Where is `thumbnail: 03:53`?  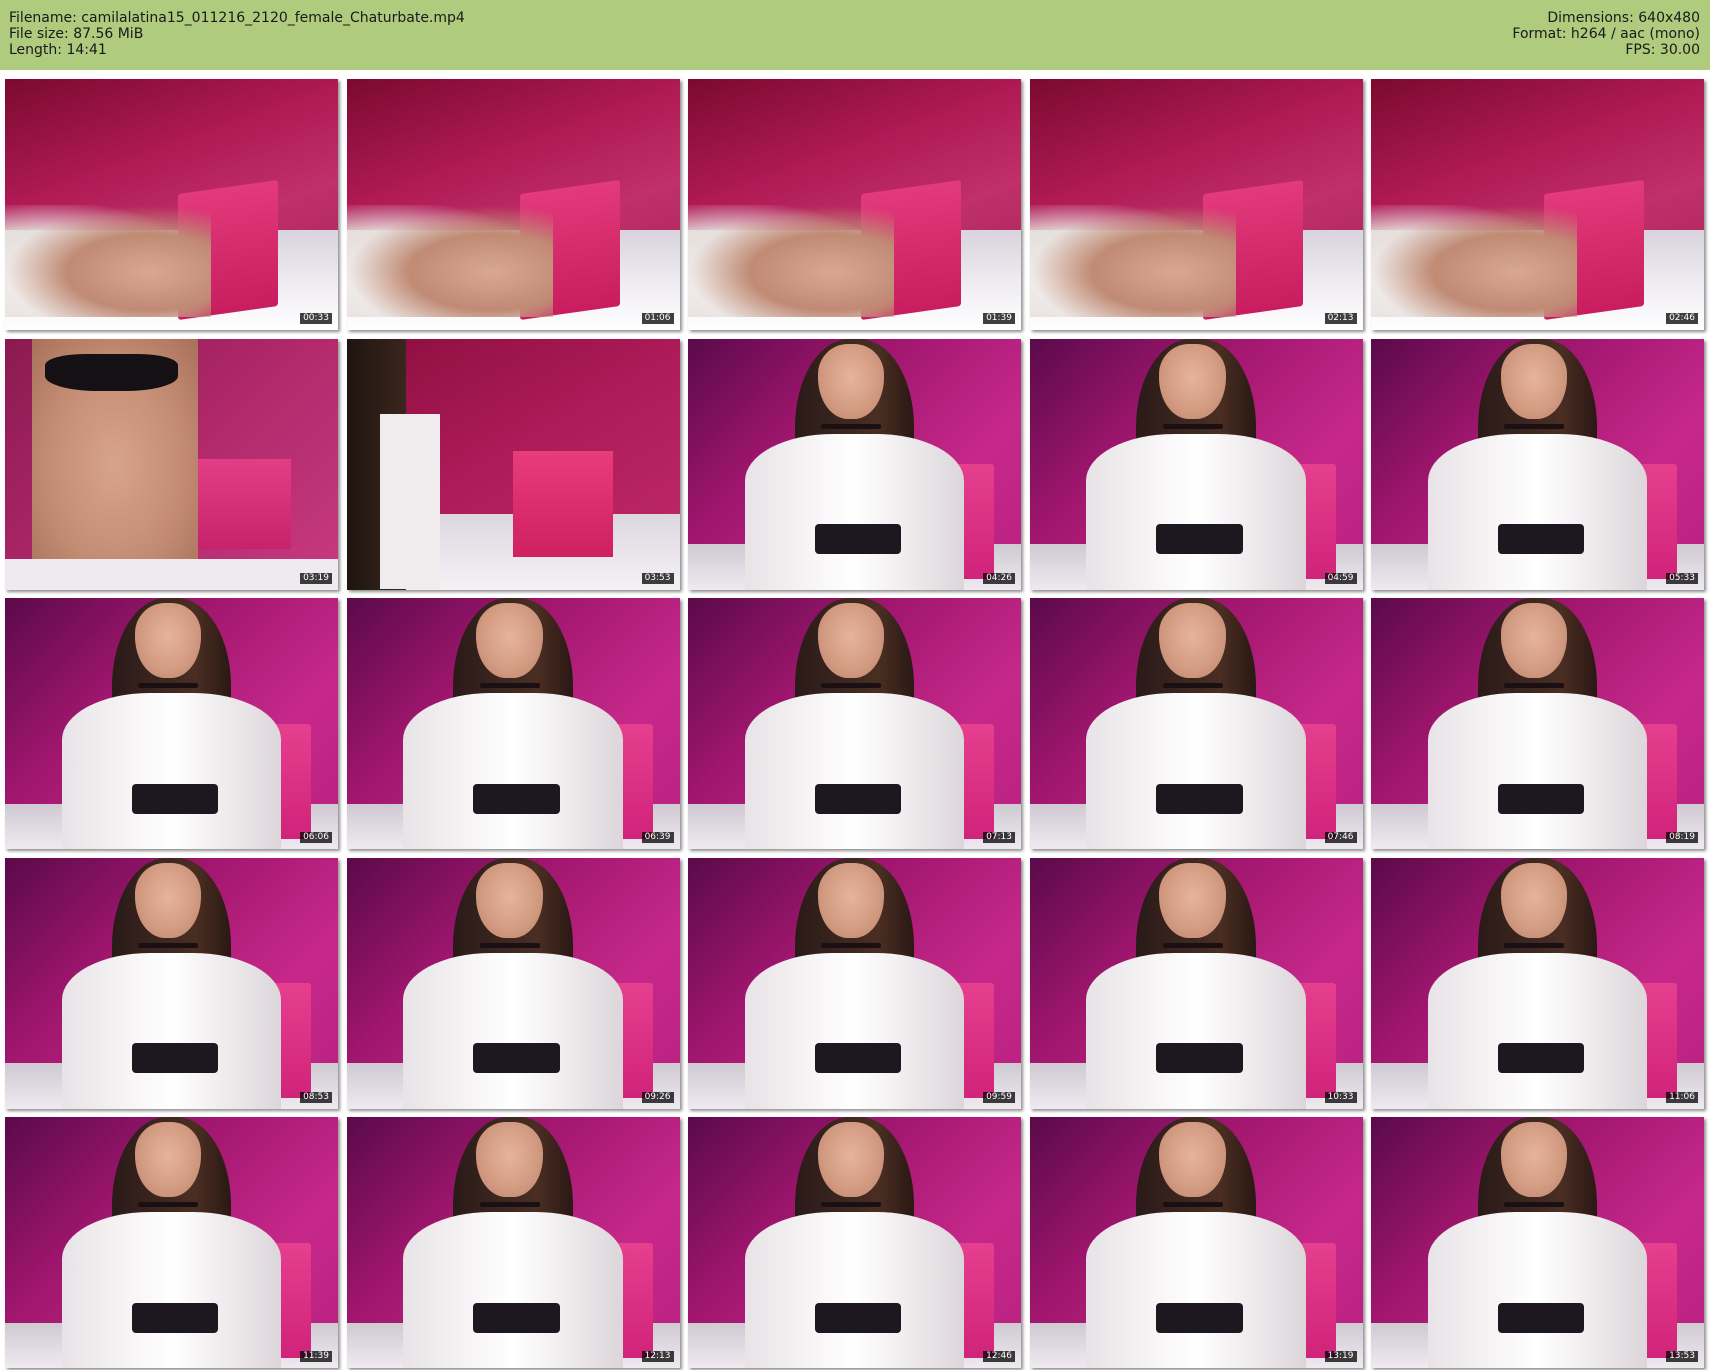
thumbnail: 03:53 is located at coordinates (513, 464).